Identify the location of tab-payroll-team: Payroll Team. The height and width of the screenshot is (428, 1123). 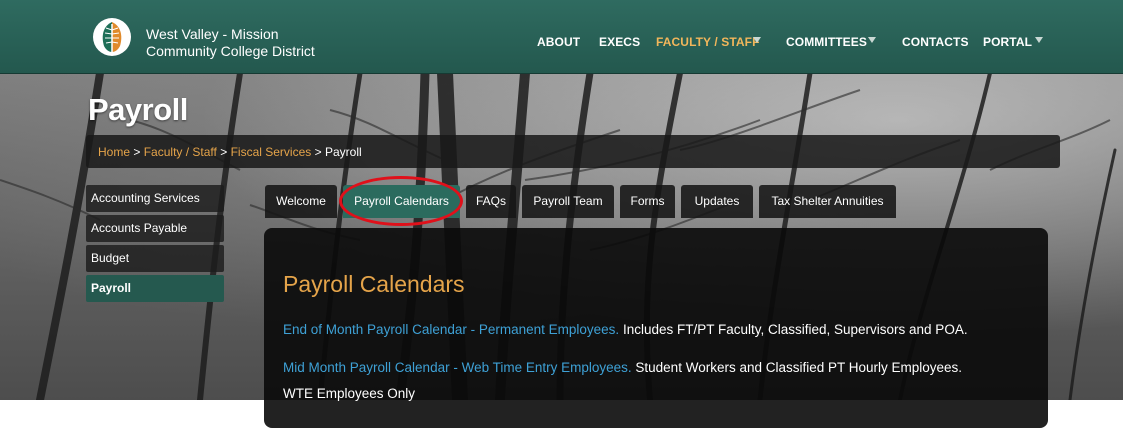
(568, 201).